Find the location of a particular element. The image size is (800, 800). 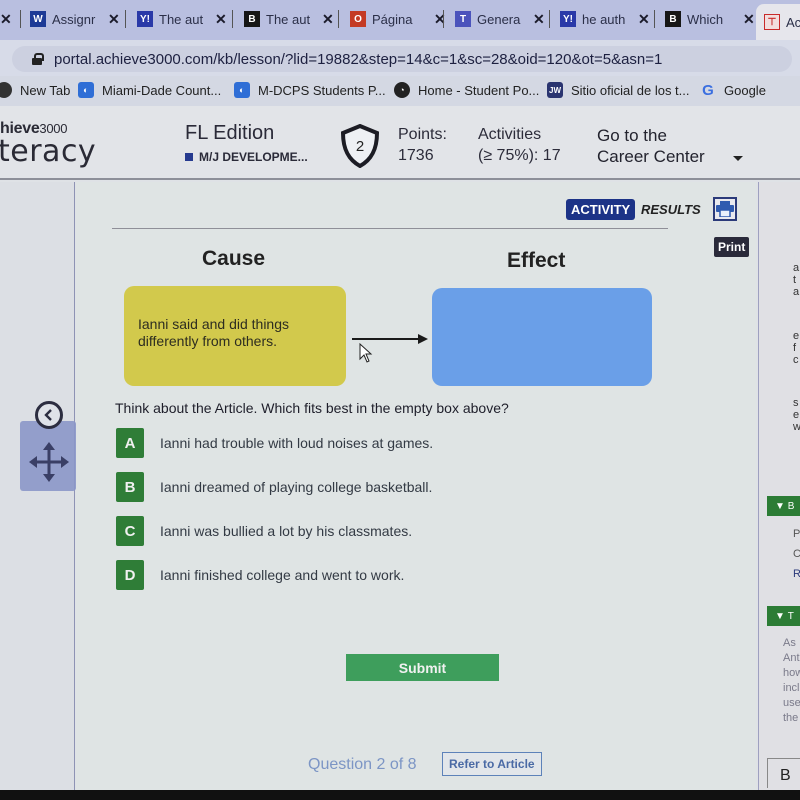

option-letter: D is located at coordinates (130, 575).